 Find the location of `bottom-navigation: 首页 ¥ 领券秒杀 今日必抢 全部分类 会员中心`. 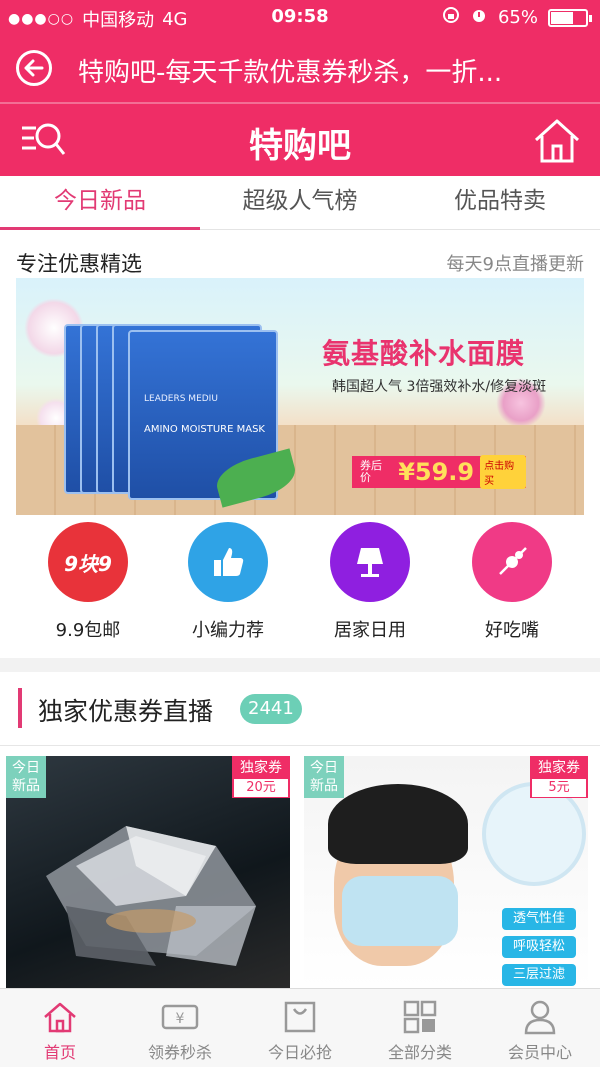

bottom-navigation: 首页 ¥ 领券秒杀 今日必抢 全部分类 会员中心 is located at coordinates (300, 1027).